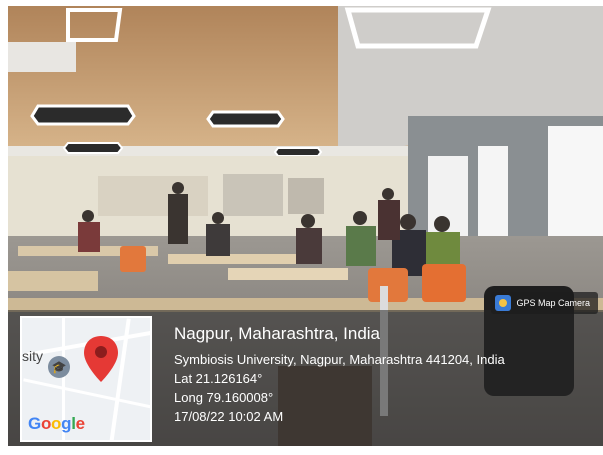 This screenshot has height=455, width=603. I want to click on gps-map-camera-badge: GPS Map Camera, so click(544, 303).